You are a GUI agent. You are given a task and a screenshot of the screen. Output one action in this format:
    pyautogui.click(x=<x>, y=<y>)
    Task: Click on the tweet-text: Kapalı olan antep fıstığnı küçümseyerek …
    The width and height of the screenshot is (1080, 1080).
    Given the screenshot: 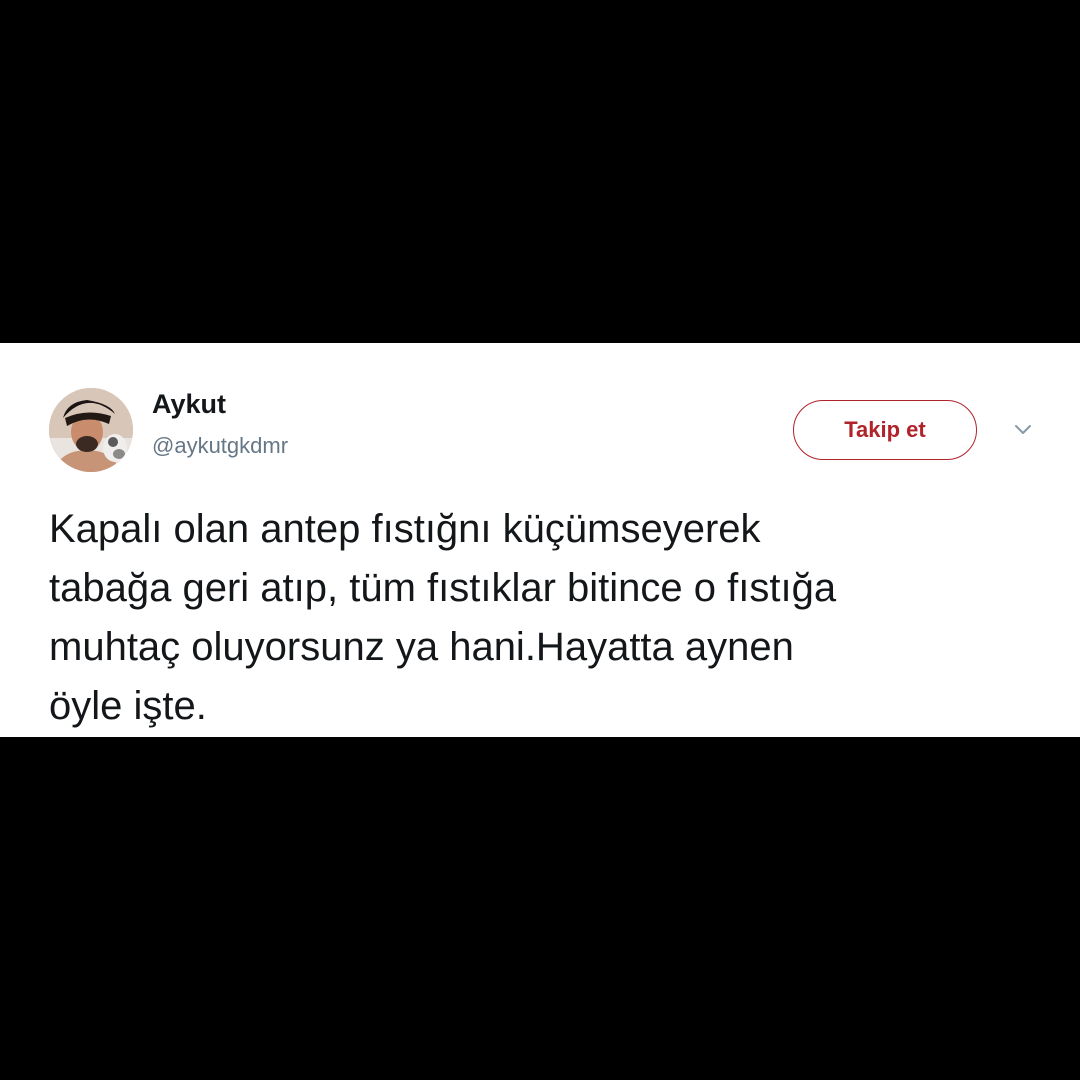 What is the action you would take?
    pyautogui.click(x=443, y=617)
    